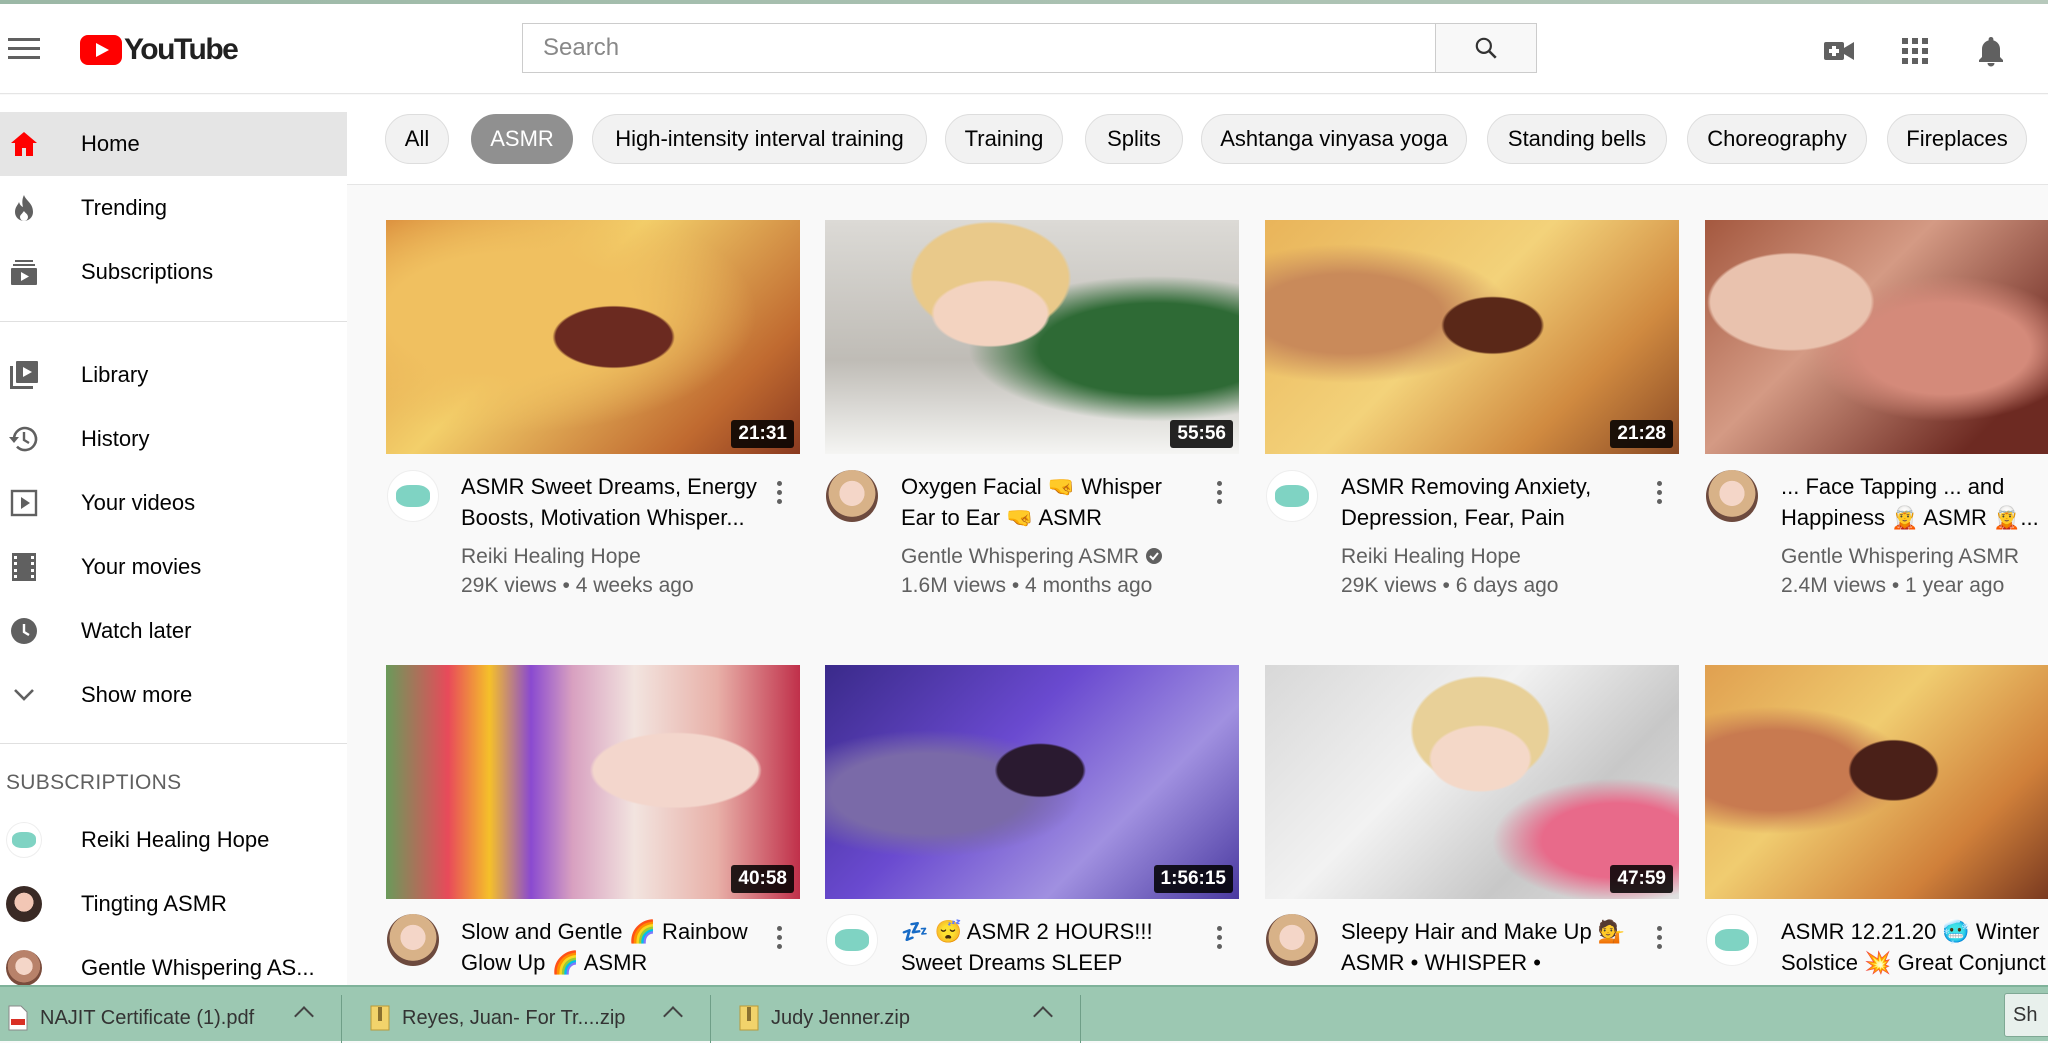 The image size is (2048, 1043). What do you see at coordinates (1032, 782) in the screenshot?
I see `video-thumbnail: 1:56:15` at bounding box center [1032, 782].